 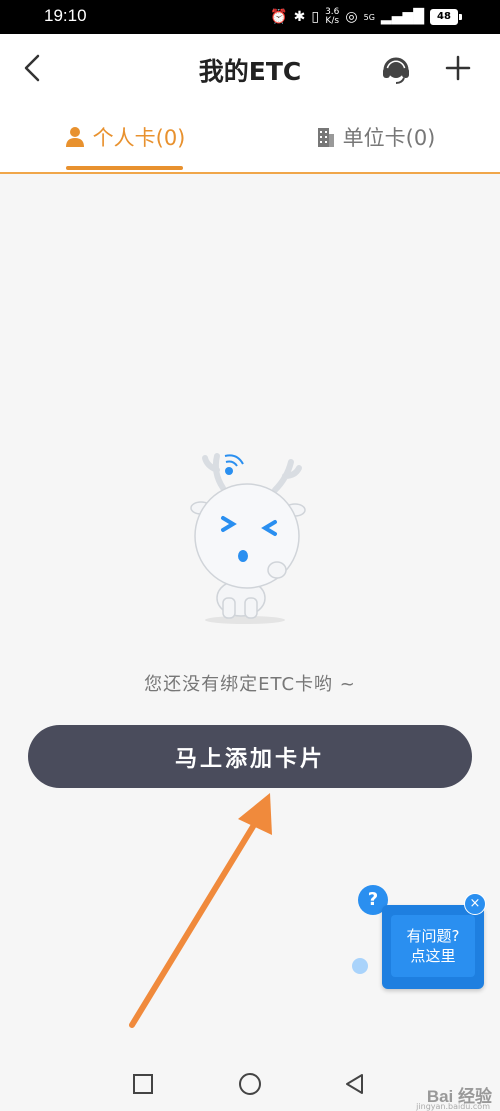 What do you see at coordinates (65, 15) in the screenshot?
I see `status-time: 19:10` at bounding box center [65, 15].